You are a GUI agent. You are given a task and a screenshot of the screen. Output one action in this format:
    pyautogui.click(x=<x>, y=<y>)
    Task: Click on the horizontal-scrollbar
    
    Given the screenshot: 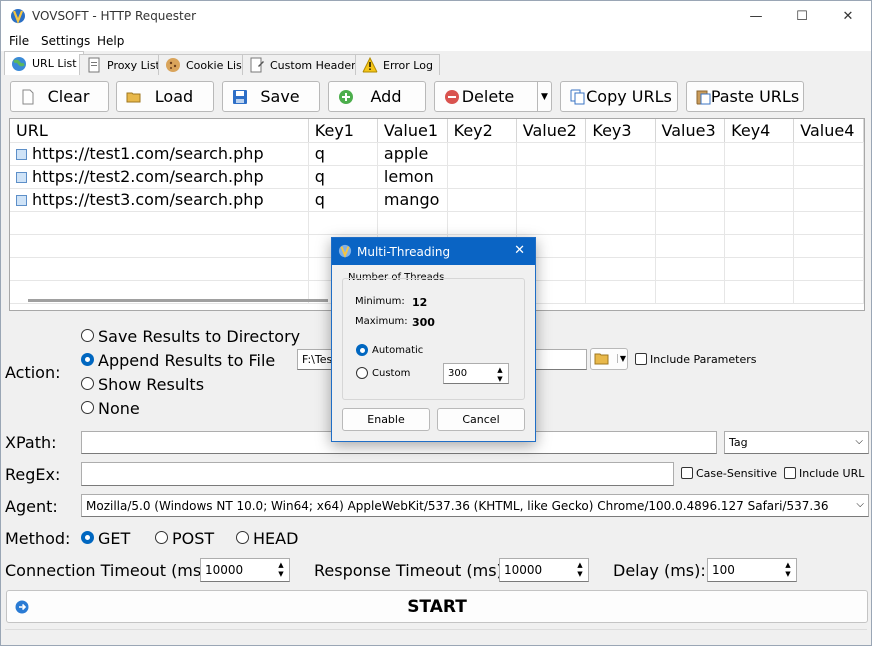 What is the action you would take?
    pyautogui.click(x=178, y=300)
    